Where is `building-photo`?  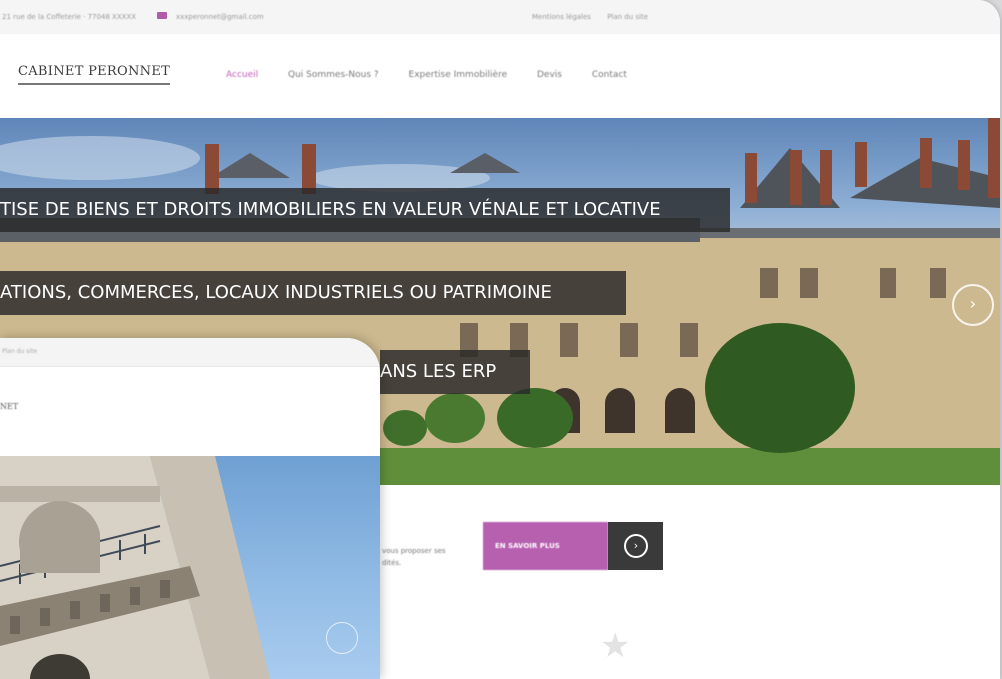 building-photo is located at coordinates (190, 567).